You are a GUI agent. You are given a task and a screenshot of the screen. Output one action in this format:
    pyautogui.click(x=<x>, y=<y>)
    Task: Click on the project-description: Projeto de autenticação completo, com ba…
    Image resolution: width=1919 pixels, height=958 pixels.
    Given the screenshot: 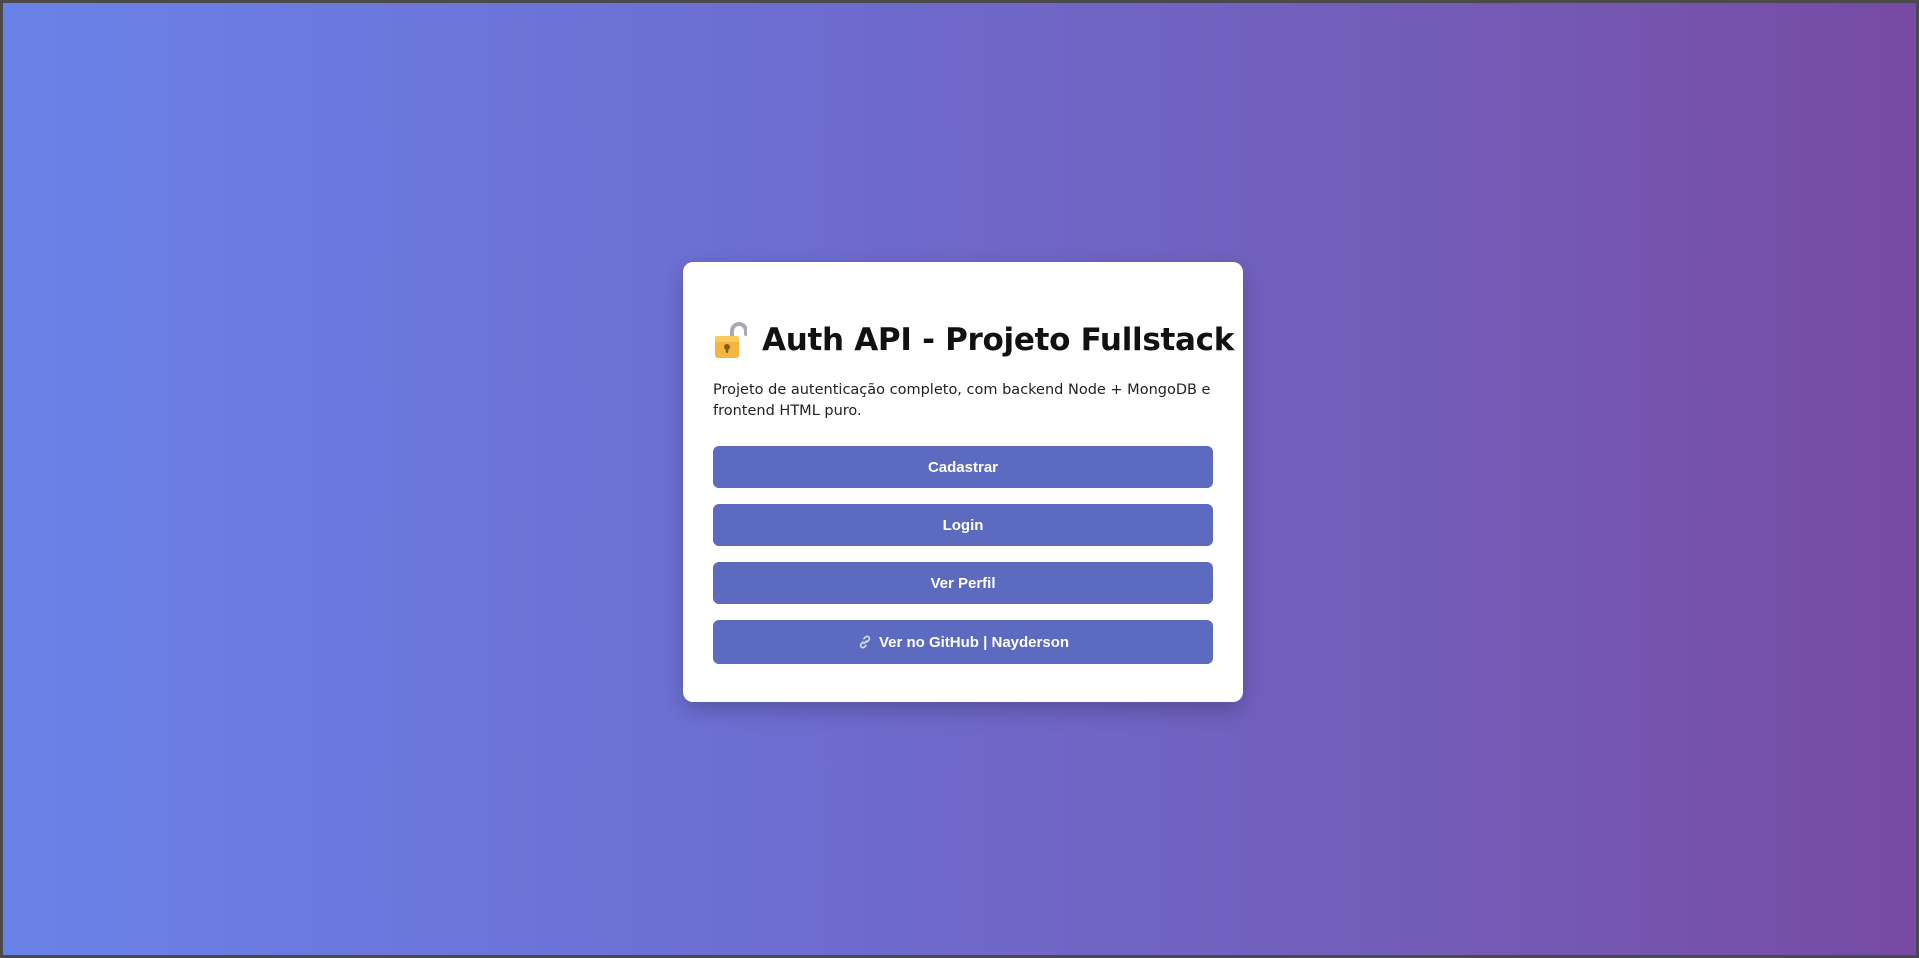 What is the action you would take?
    pyautogui.click(x=962, y=400)
    